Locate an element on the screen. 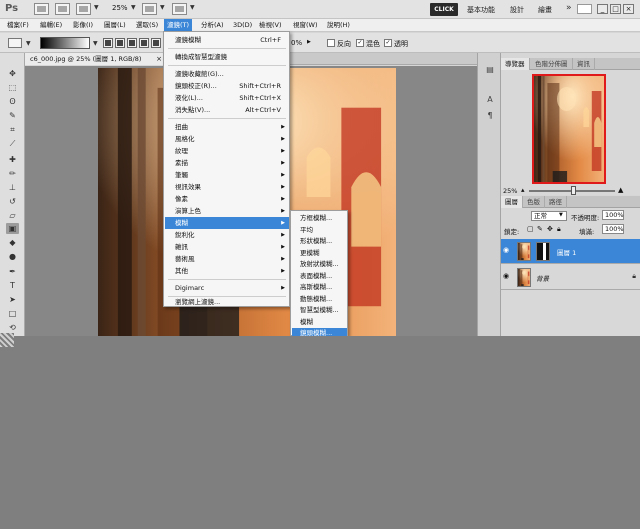 The width and height of the screenshot is (640, 529). gradient-swatch is located at coordinates (65, 43).